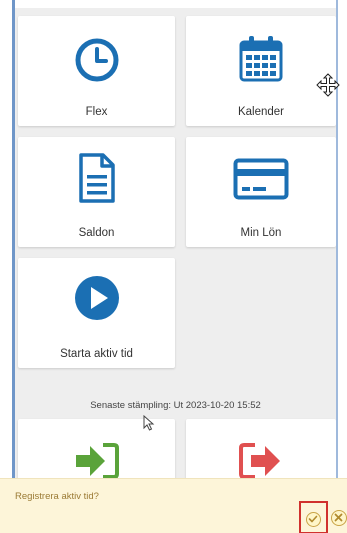  I want to click on check-circle, so click(313, 519).